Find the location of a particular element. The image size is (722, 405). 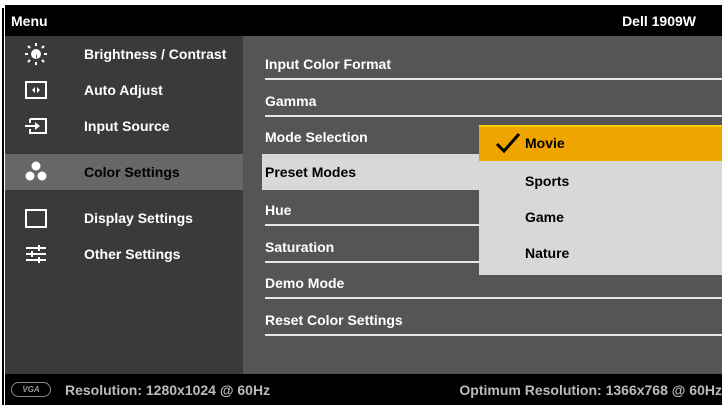

preset-option-nature: Nature is located at coordinates (600, 253).